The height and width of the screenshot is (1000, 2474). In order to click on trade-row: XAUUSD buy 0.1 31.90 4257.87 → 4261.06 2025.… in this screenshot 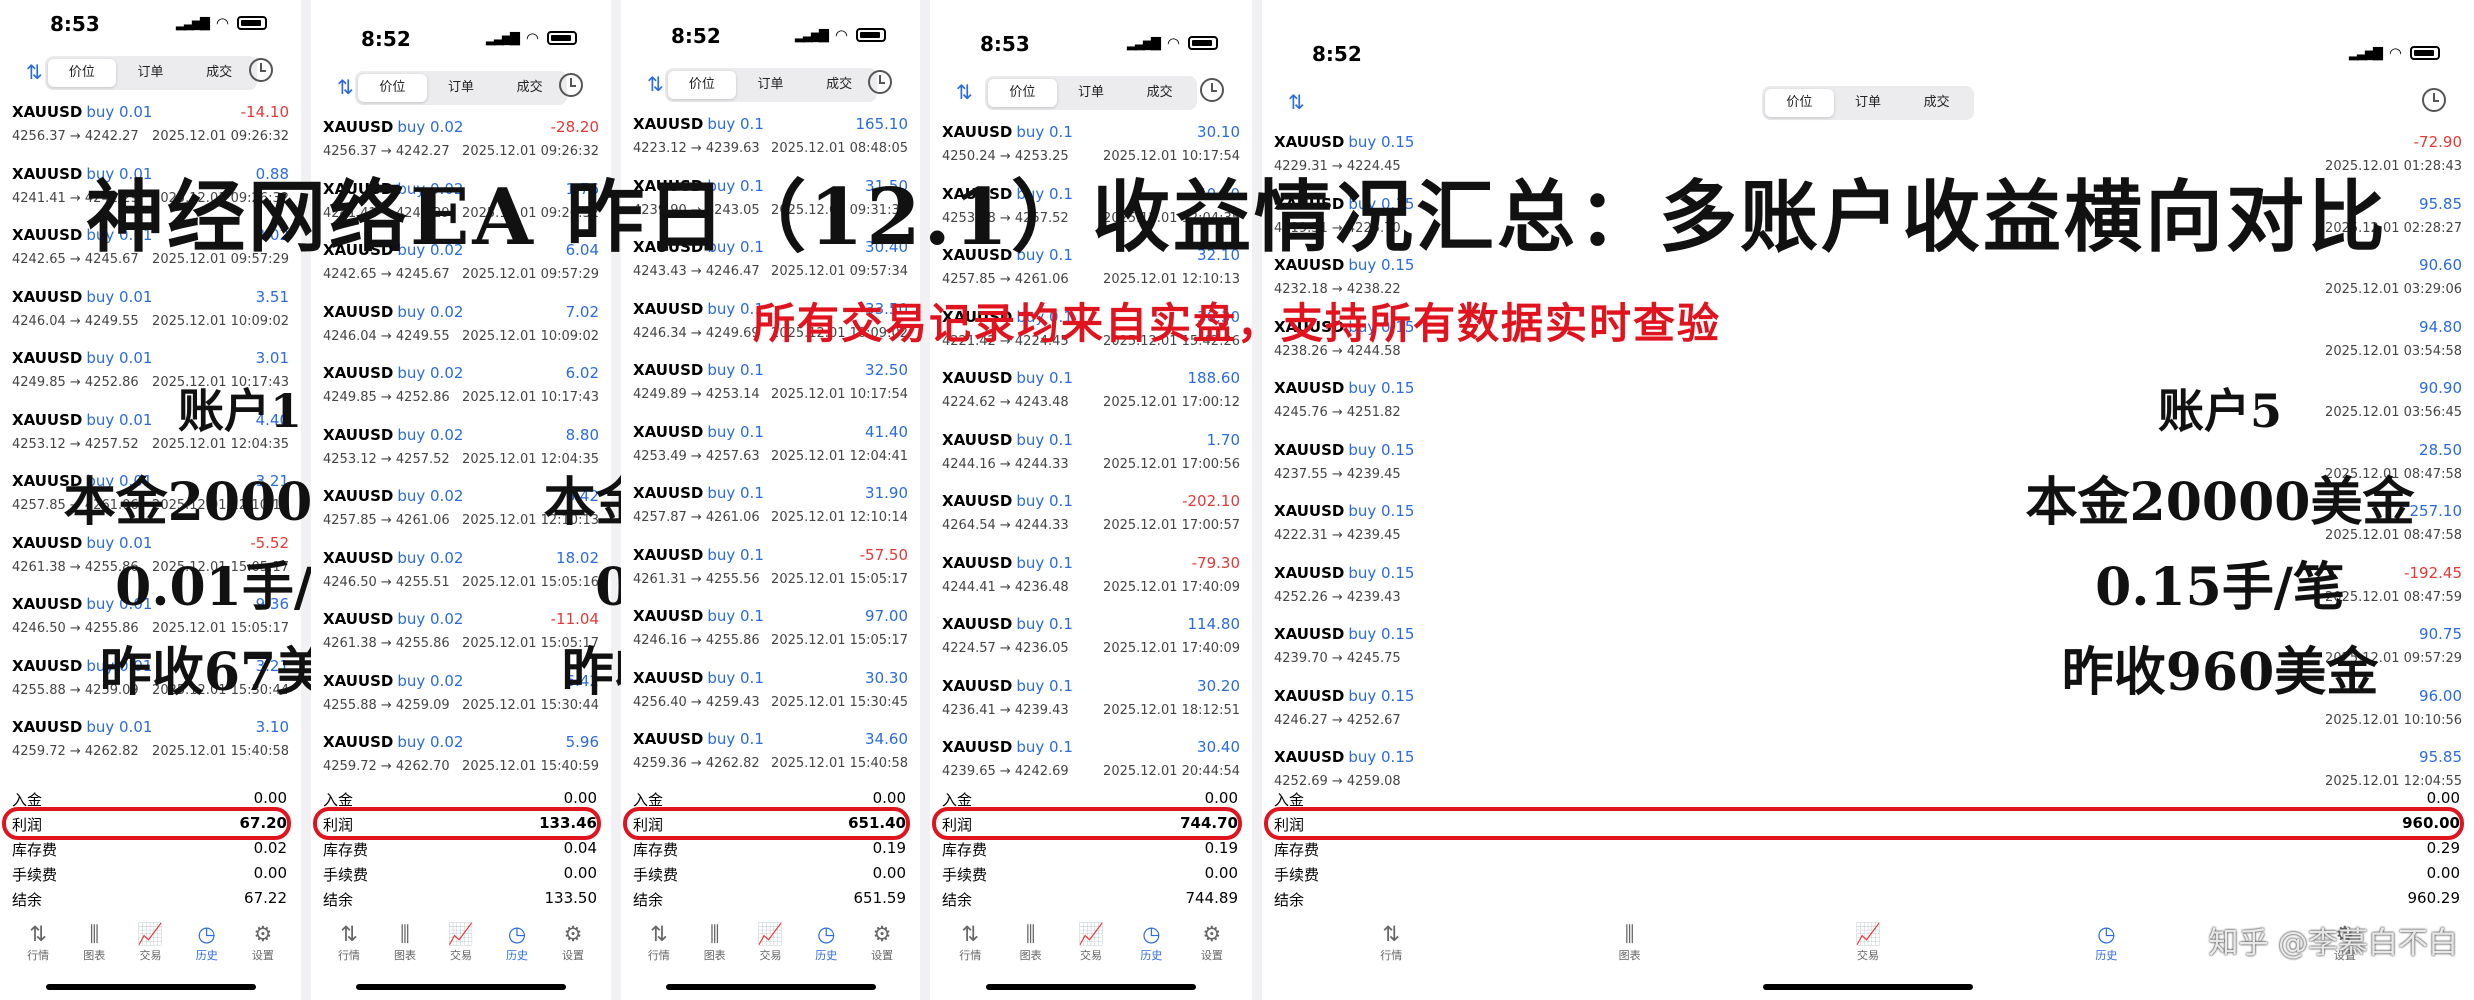, I will do `click(770, 509)`.